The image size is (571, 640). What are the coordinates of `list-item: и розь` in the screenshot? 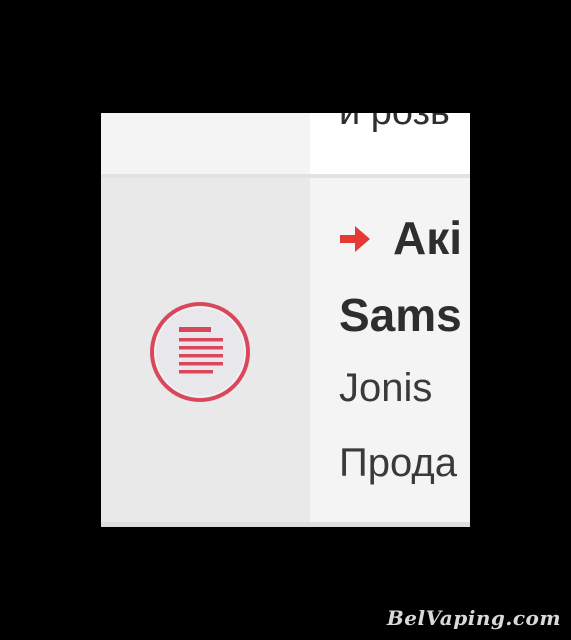 It's located at (285, 143).